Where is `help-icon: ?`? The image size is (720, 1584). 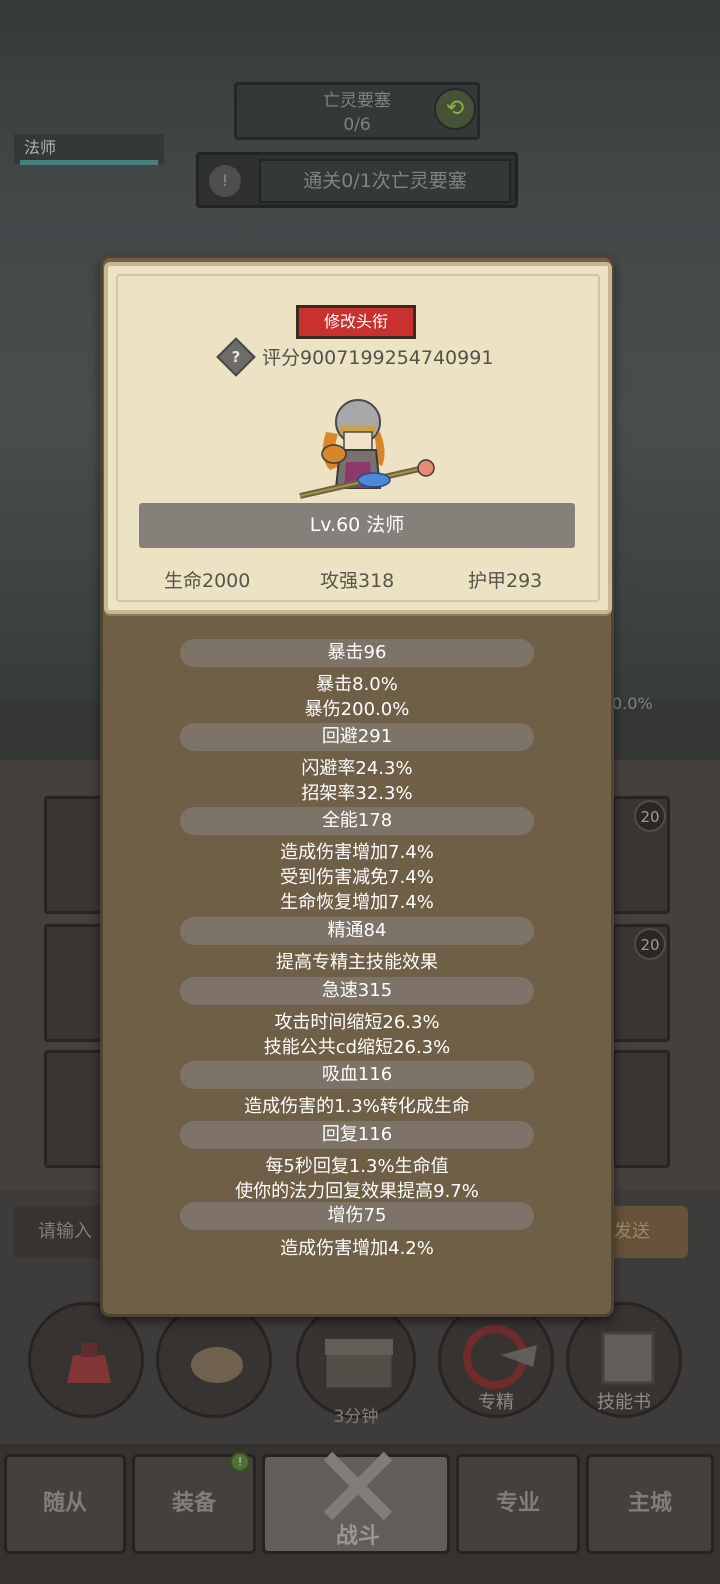
help-icon: ? is located at coordinates (236, 357).